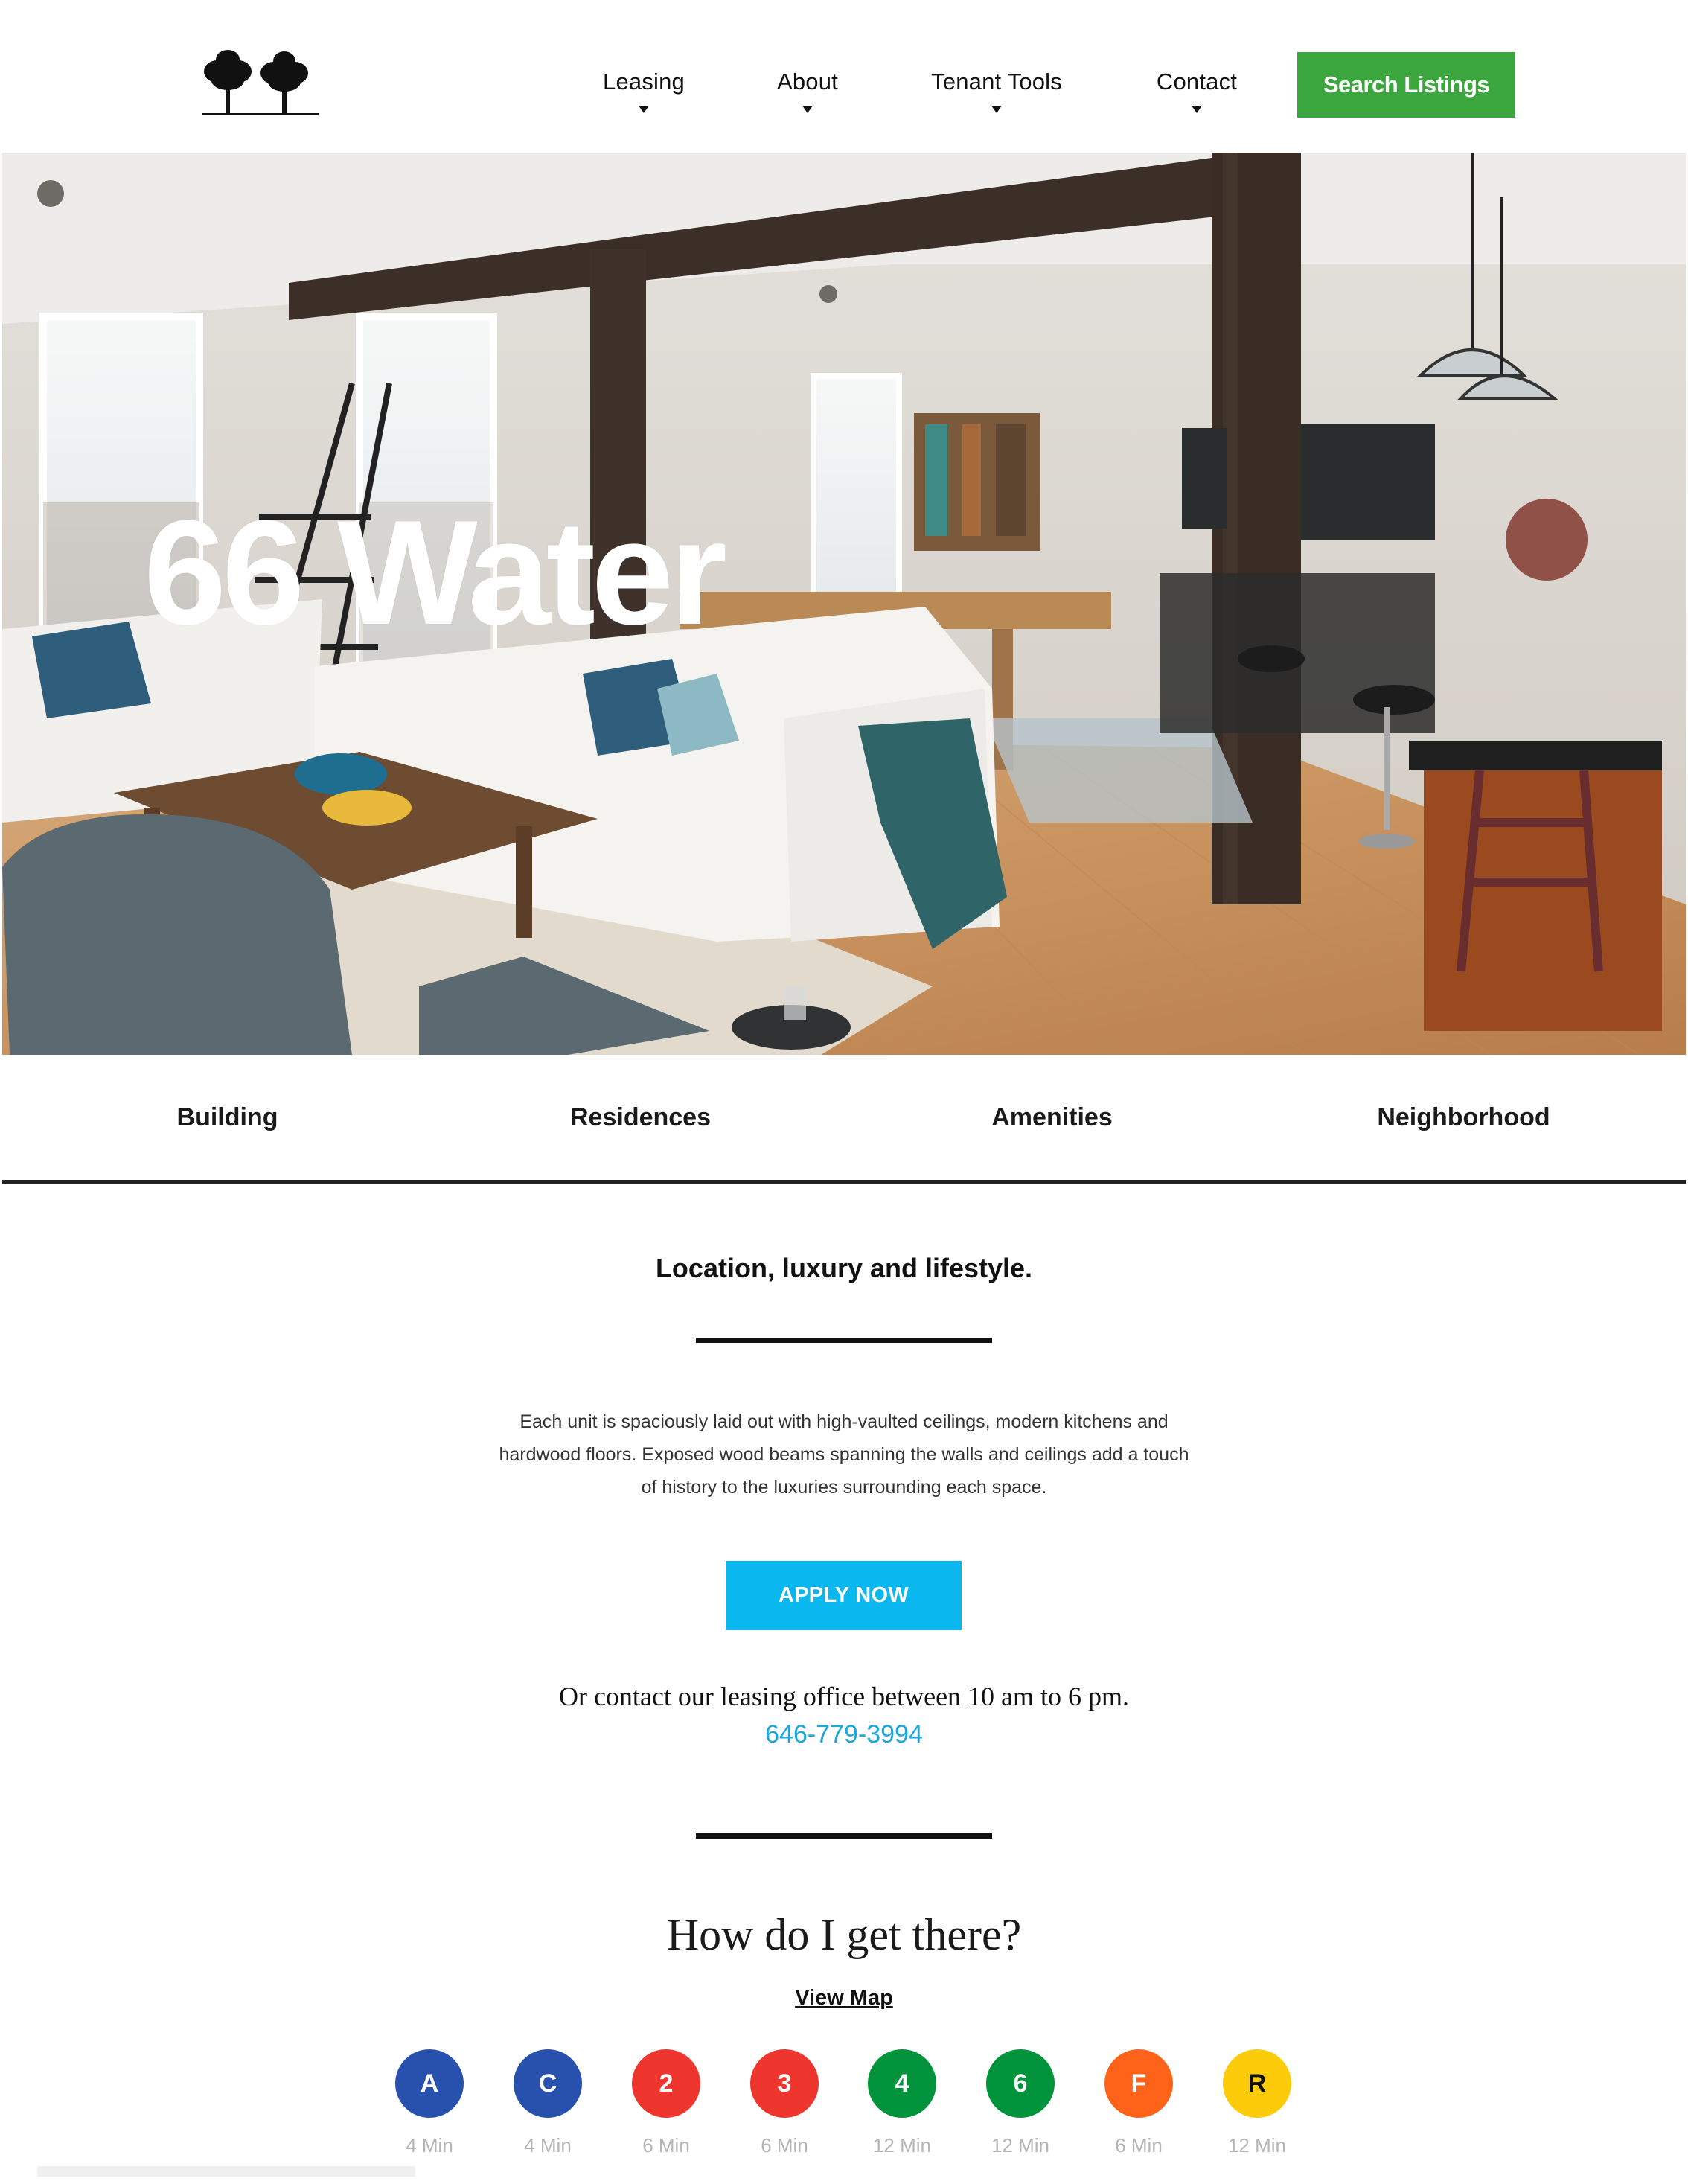  What do you see at coordinates (435, 573) in the screenshot?
I see `hero-title: 66 Water` at bounding box center [435, 573].